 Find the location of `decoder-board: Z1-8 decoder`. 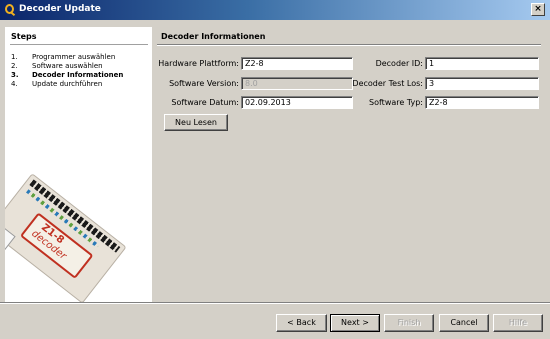

decoder-board: Z1-8 decoder is located at coordinates (66, 237).